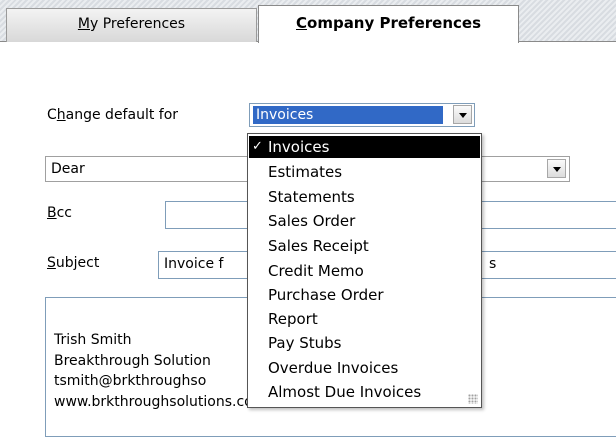 This screenshot has width=616, height=437. I want to click on change-default-selected-value: Invoices, so click(348, 115).